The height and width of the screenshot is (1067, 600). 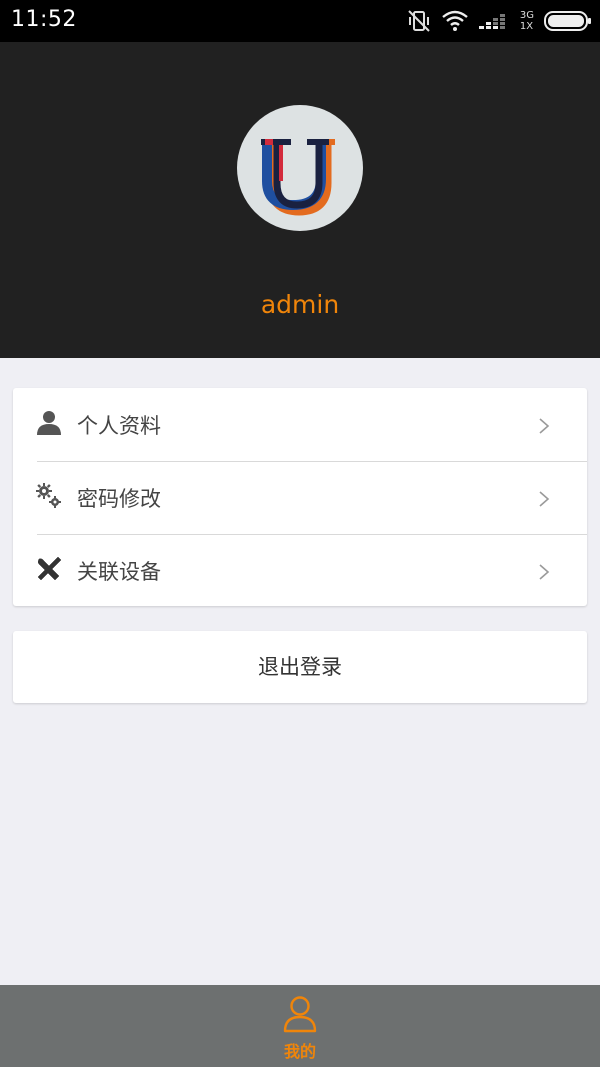 What do you see at coordinates (526, 15) in the screenshot?
I see `network-top-label: 3G` at bounding box center [526, 15].